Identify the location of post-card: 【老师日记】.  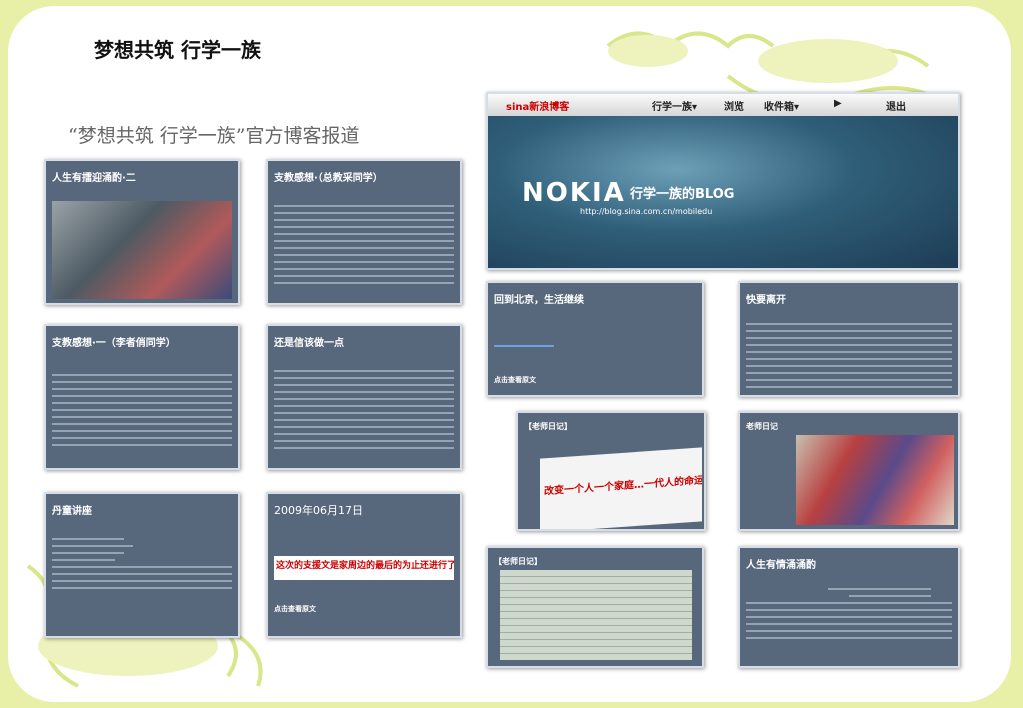
(595, 607).